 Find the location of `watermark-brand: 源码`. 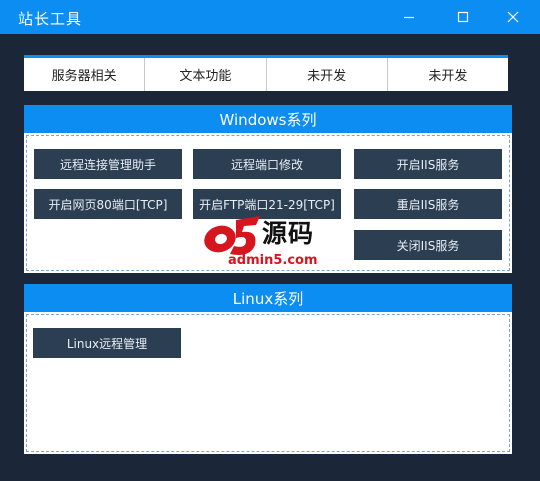

watermark-brand: 源码 is located at coordinates (288, 233).